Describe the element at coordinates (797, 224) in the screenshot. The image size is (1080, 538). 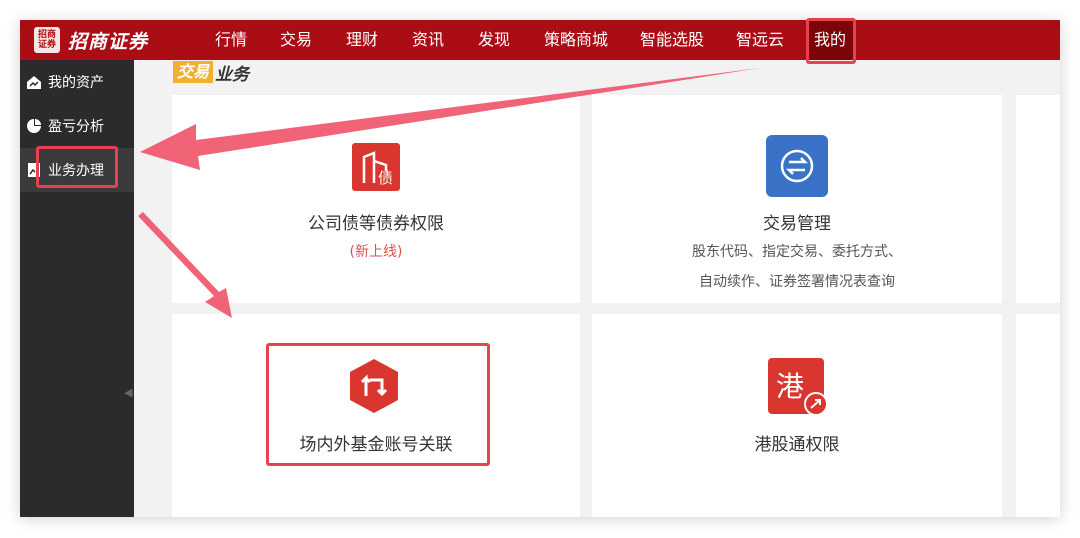
I see `card-title: 交易管理` at that location.